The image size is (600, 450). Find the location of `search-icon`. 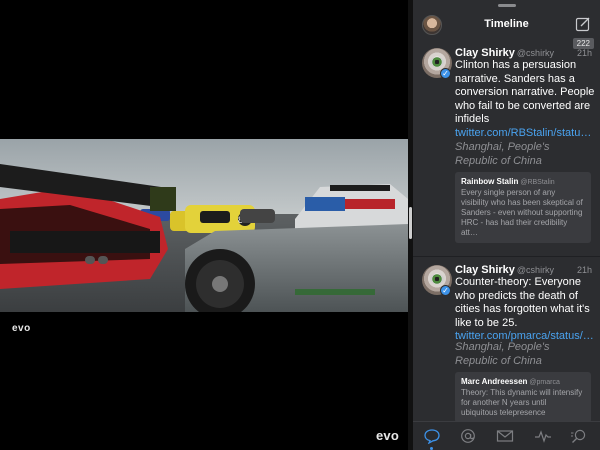

search-icon is located at coordinates (578, 436).